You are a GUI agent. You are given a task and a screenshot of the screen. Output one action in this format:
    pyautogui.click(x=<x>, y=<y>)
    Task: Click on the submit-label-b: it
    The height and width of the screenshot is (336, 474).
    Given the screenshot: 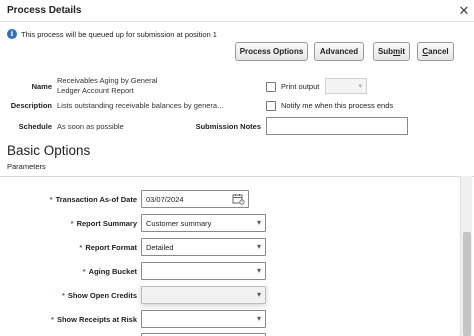 What is the action you would take?
    pyautogui.click(x=403, y=51)
    